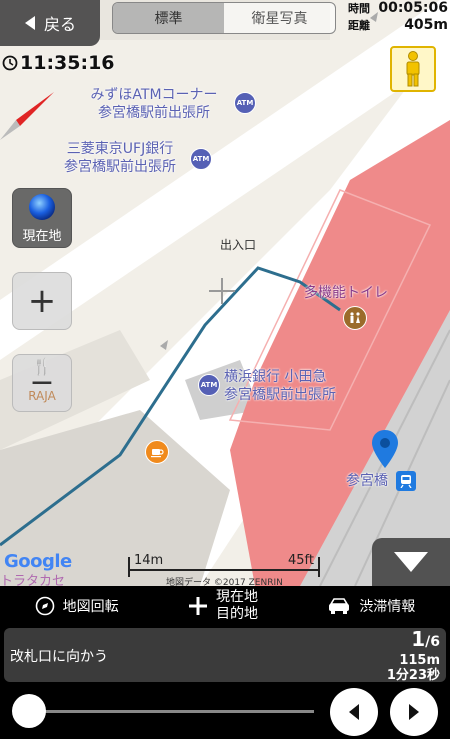 The width and height of the screenshot is (450, 739). What do you see at coordinates (67, 63) in the screenshot?
I see `clock-value: 11:35:16` at bounding box center [67, 63].